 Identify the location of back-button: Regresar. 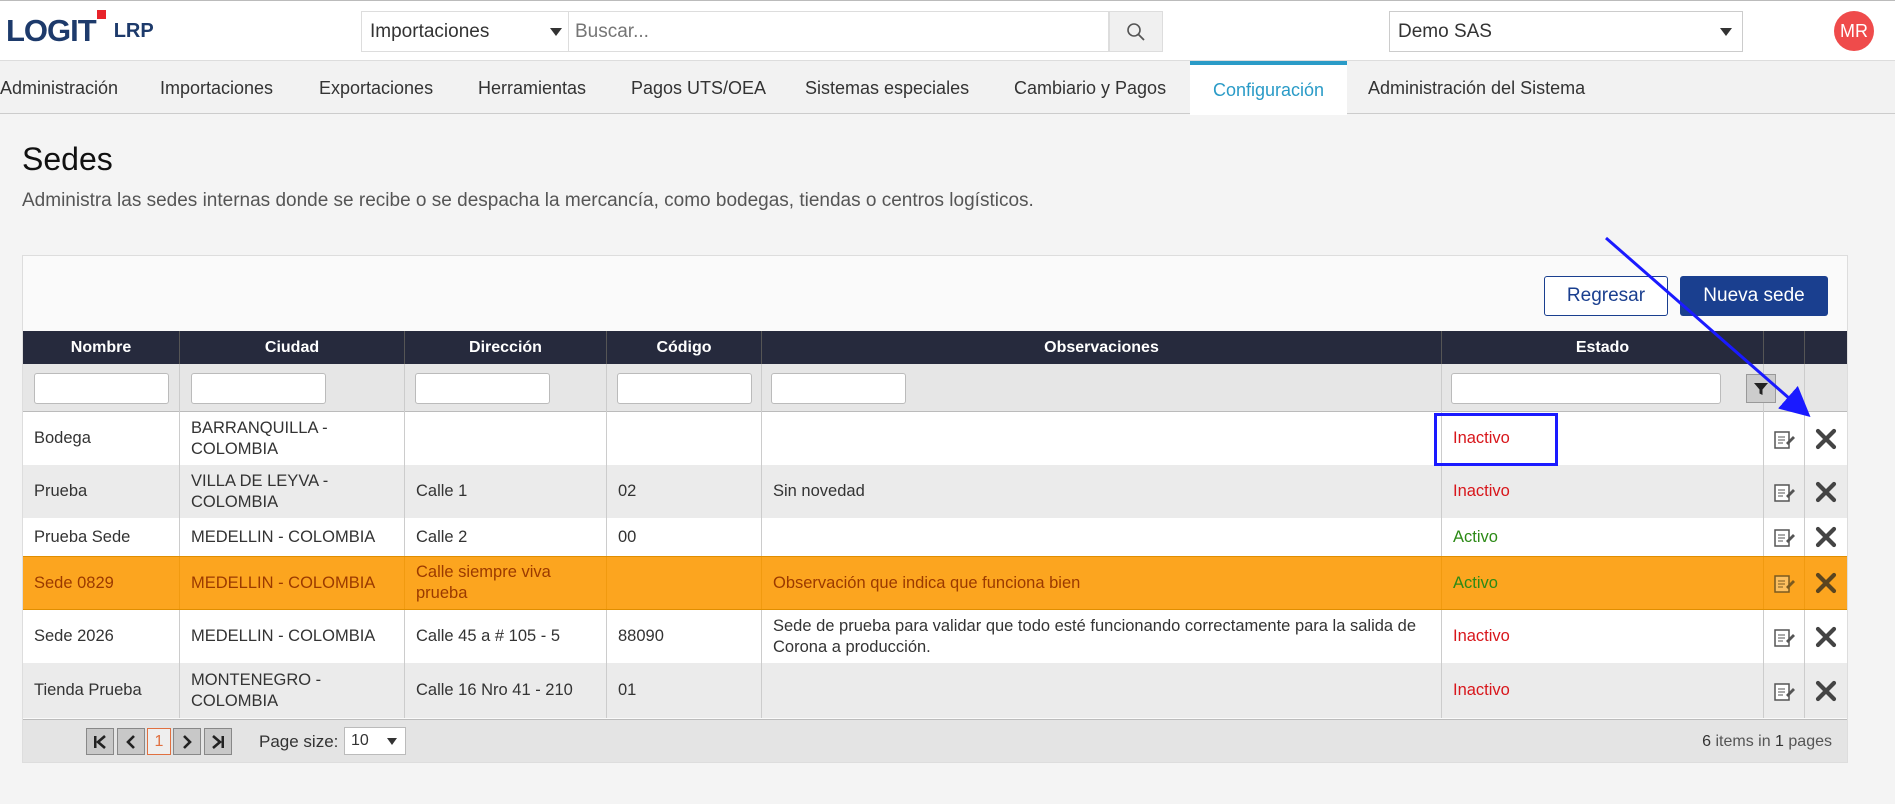
(1606, 296).